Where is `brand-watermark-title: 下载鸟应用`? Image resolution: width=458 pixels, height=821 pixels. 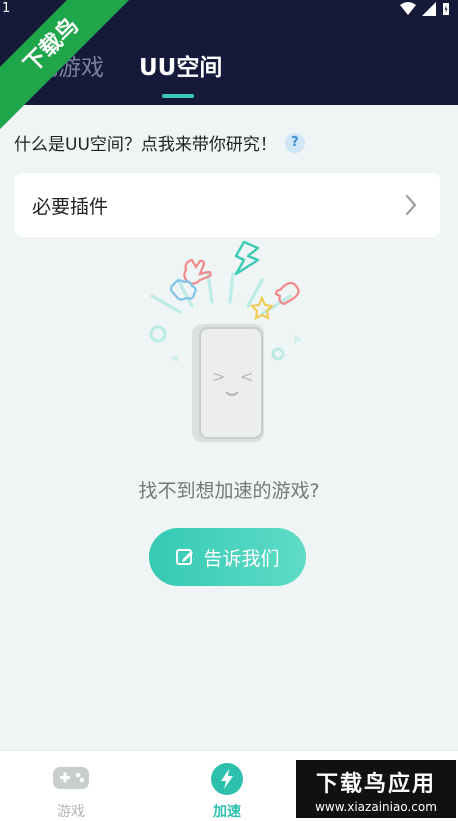
brand-watermark-title: 下载鸟应用 is located at coordinates (375, 784).